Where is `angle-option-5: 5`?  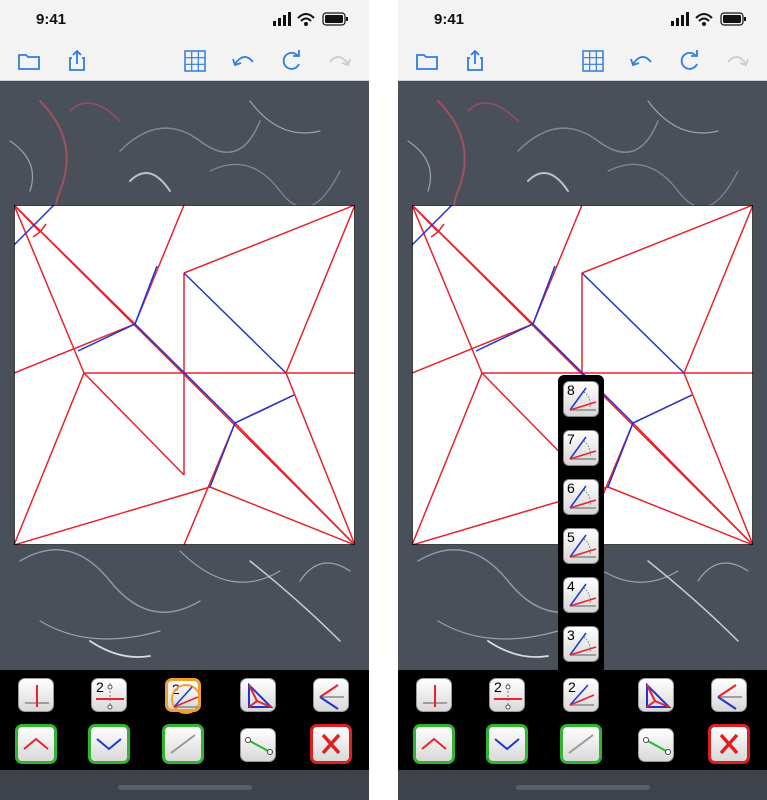 angle-option-5: 5 is located at coordinates (581, 546).